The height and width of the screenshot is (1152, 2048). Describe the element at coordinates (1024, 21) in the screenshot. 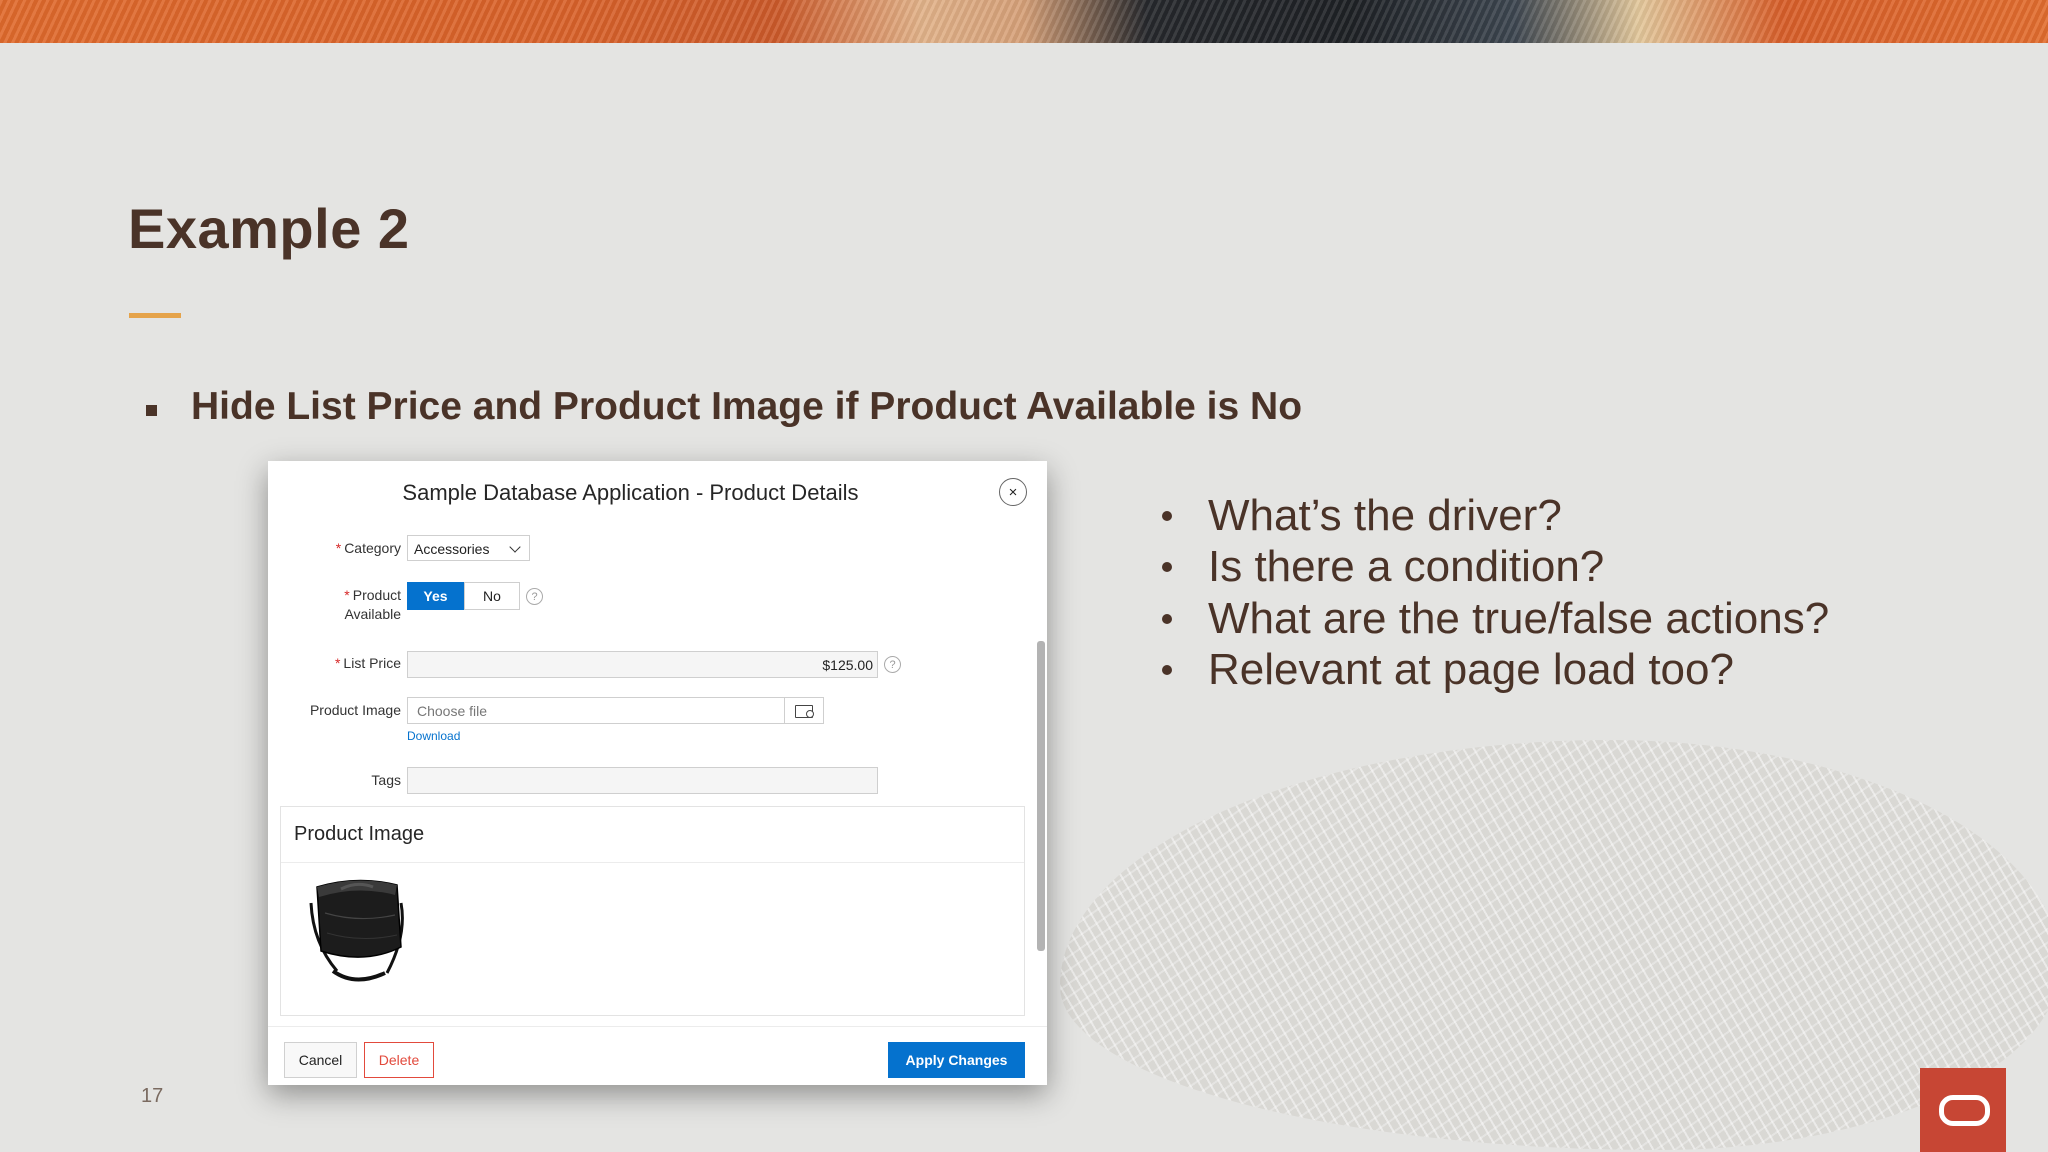

I see `top-banner-image` at that location.